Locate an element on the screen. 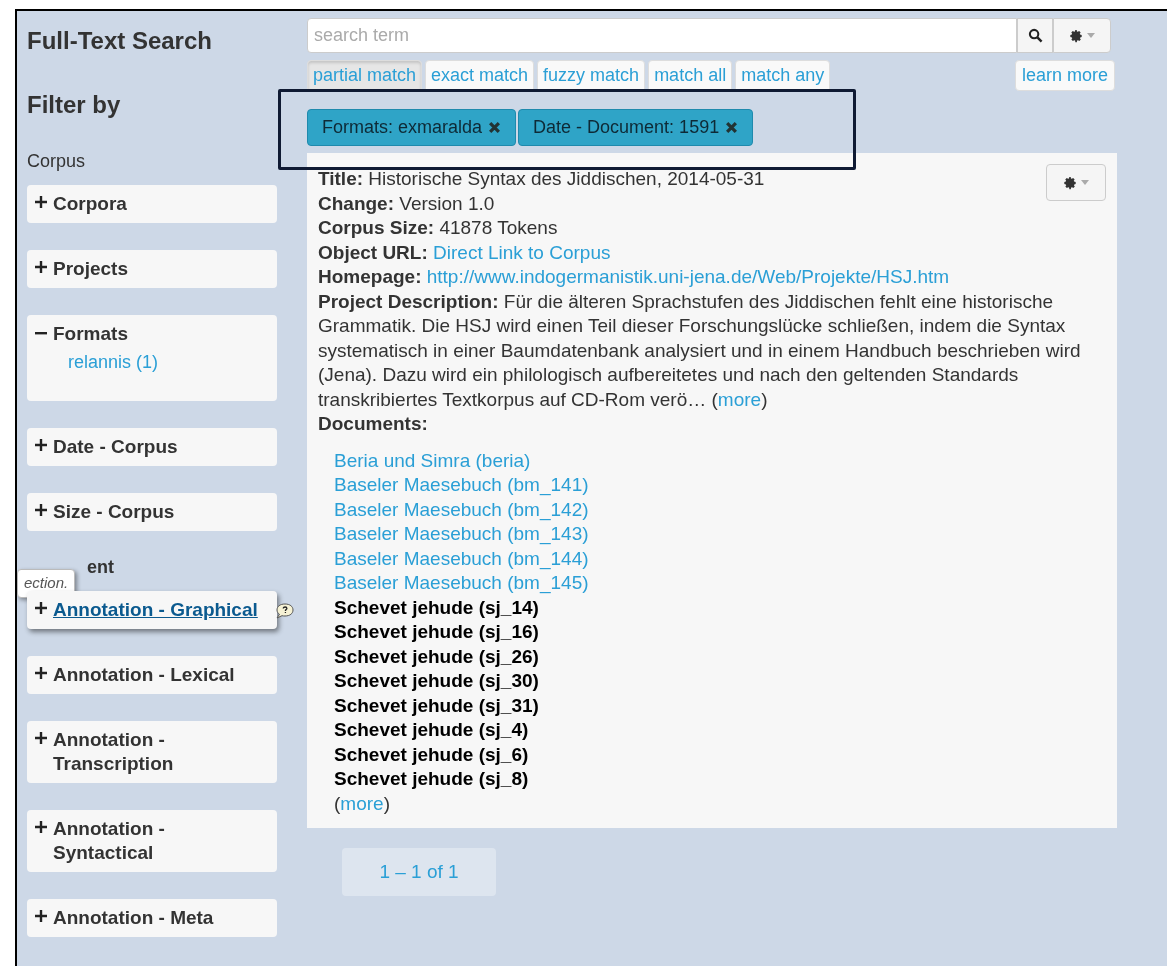 The width and height of the screenshot is (1167, 966). field-link: Direct Link to Corpus is located at coordinates (522, 252).